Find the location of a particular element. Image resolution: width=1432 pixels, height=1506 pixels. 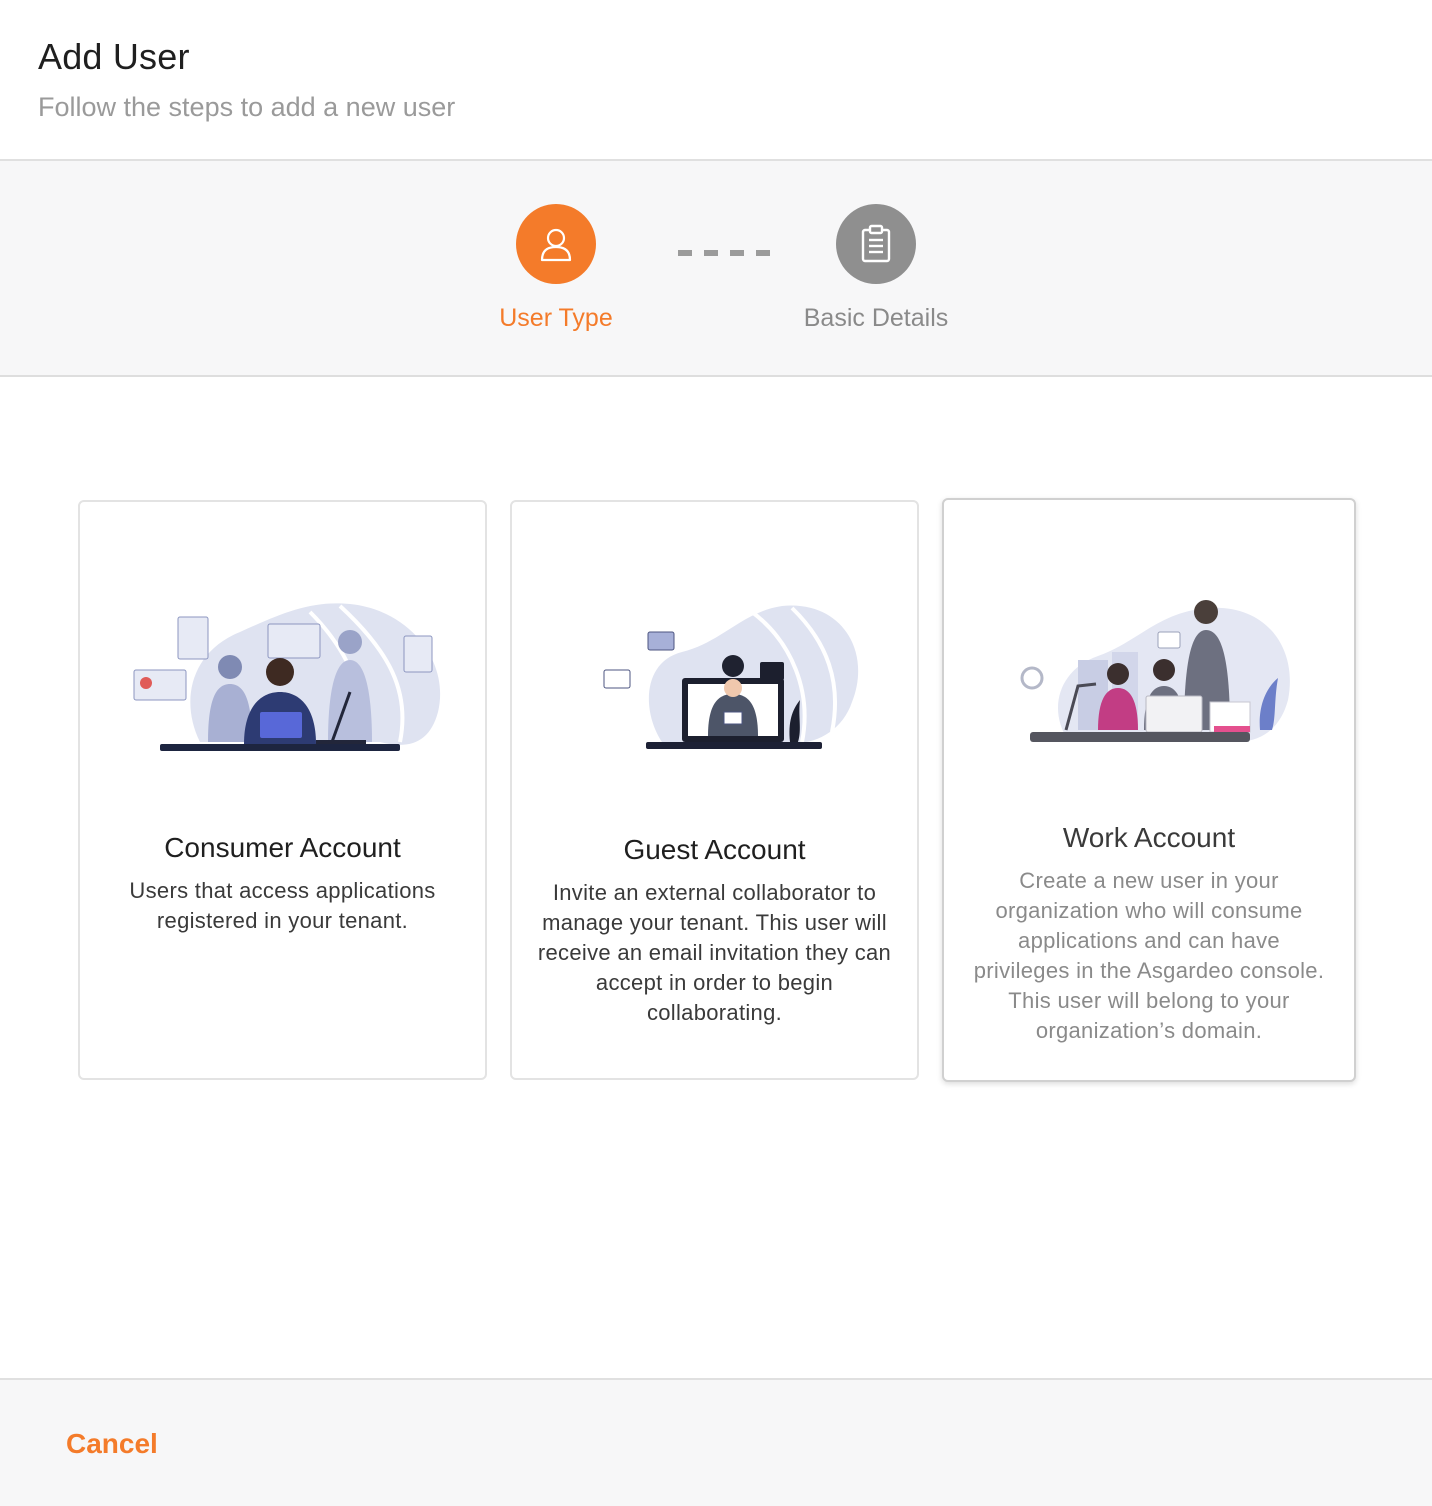

modal-footer: Cancel is located at coordinates (716, 1442).